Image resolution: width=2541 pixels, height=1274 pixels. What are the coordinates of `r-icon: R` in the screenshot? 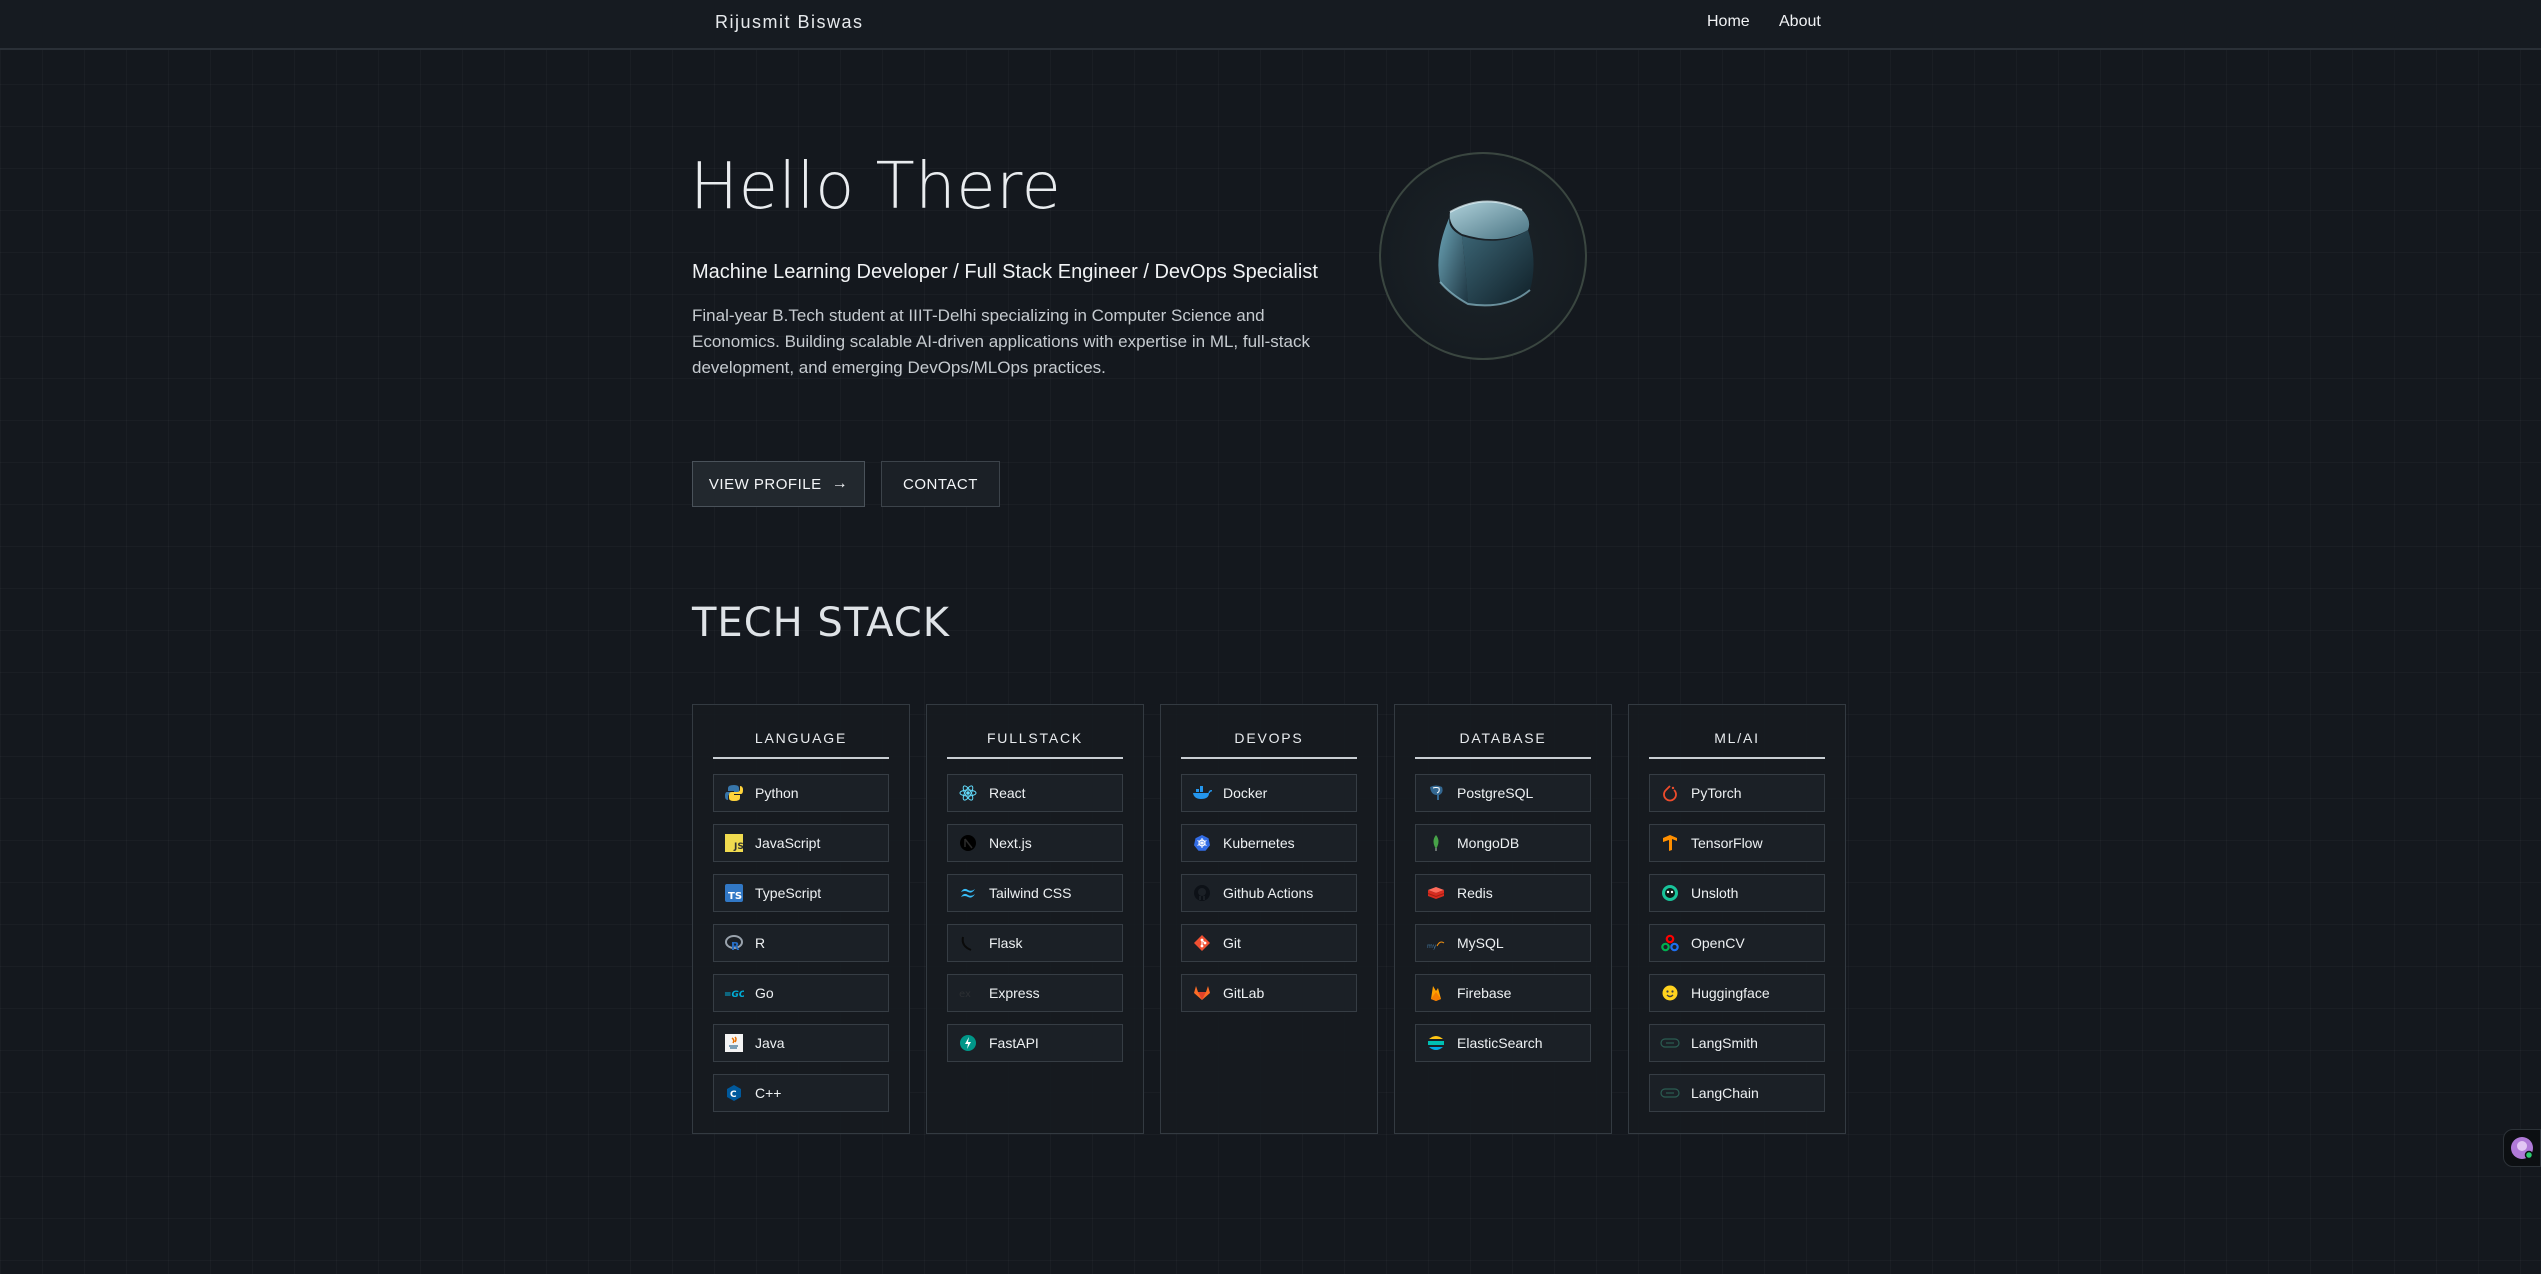 It's located at (734, 943).